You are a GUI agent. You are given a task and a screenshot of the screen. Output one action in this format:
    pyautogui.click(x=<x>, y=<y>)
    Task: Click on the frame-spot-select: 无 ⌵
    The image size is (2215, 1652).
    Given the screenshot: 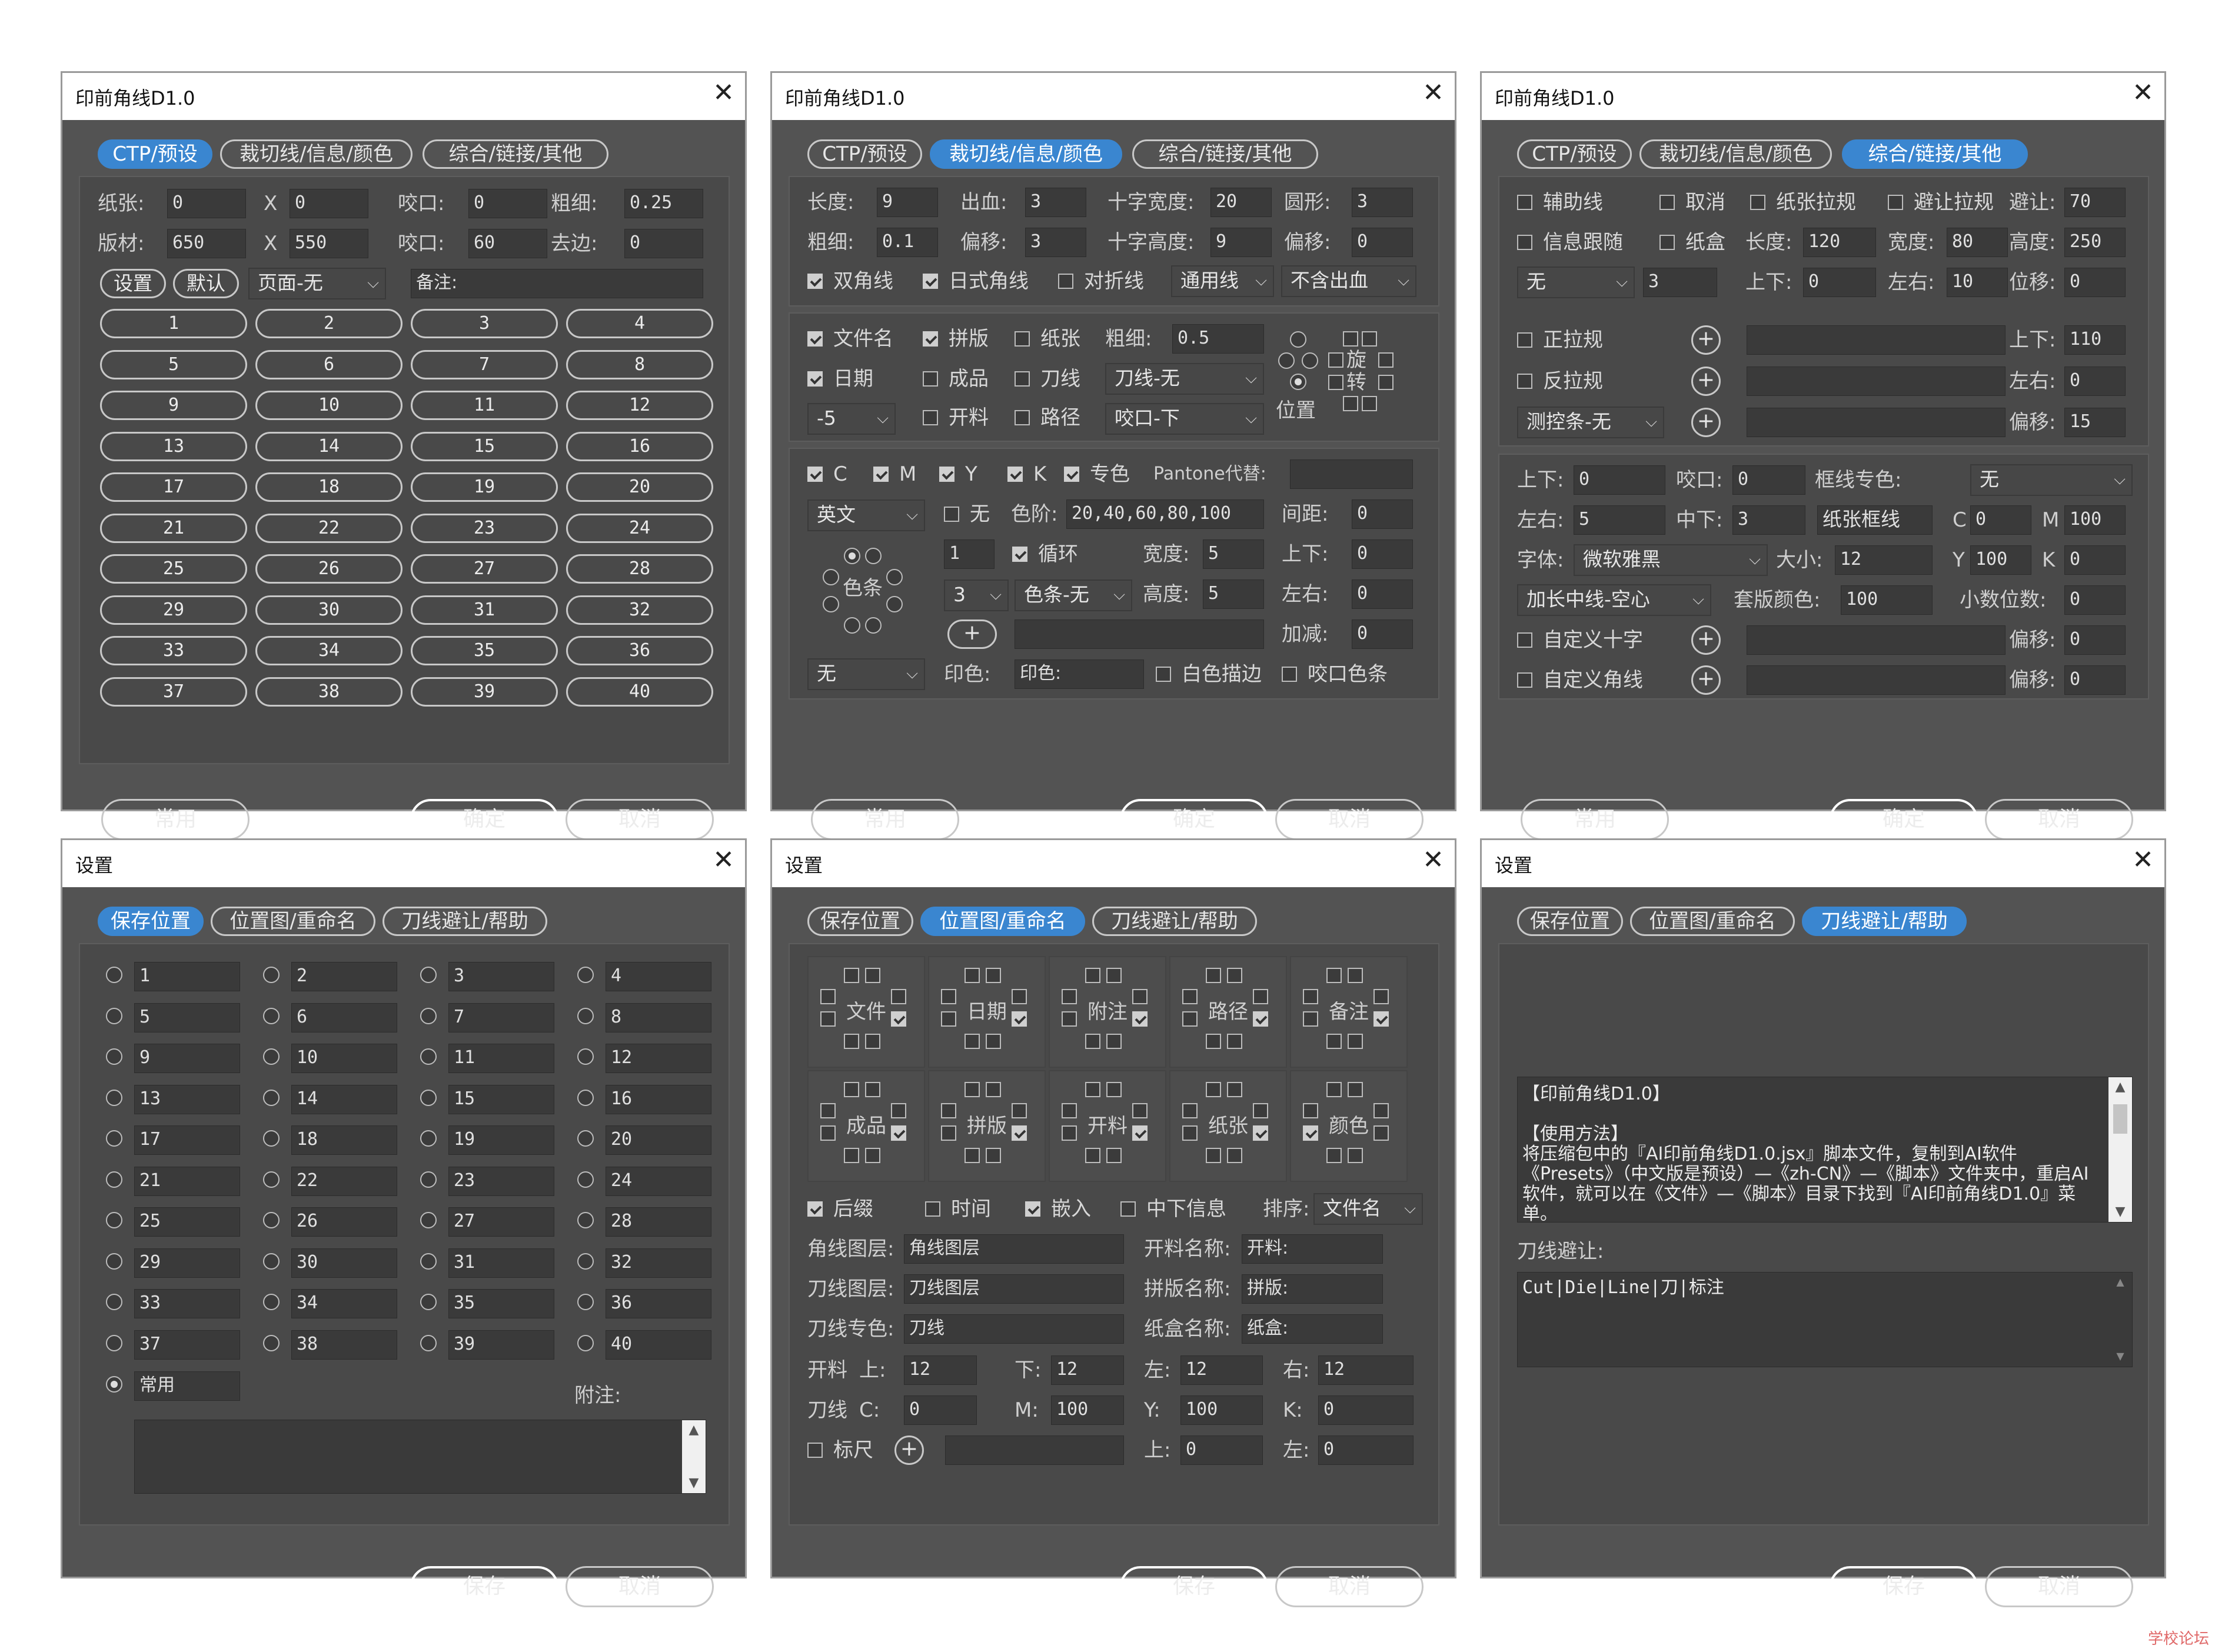 What is the action you would take?
    pyautogui.click(x=2051, y=480)
    